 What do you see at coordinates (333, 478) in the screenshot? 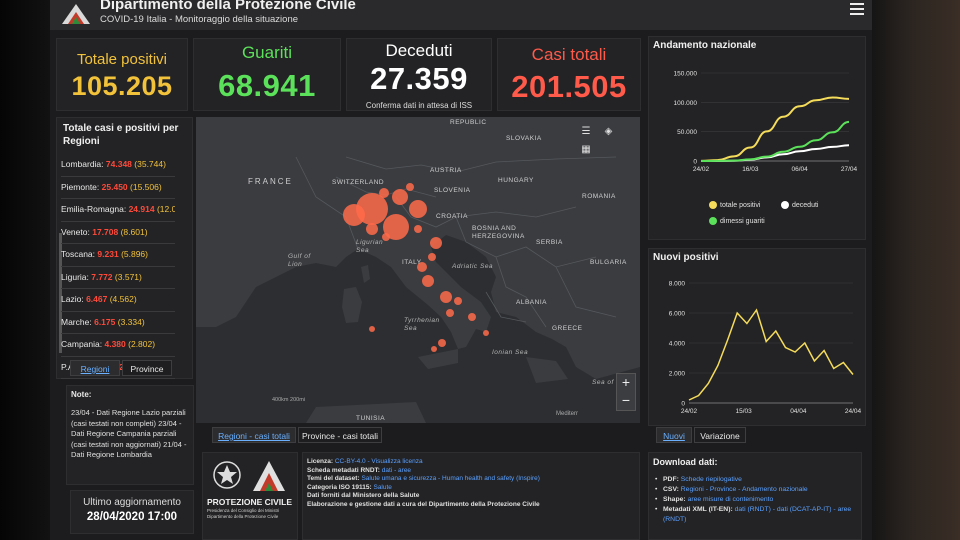
I see `license-key: Temi del dataset:` at bounding box center [333, 478].